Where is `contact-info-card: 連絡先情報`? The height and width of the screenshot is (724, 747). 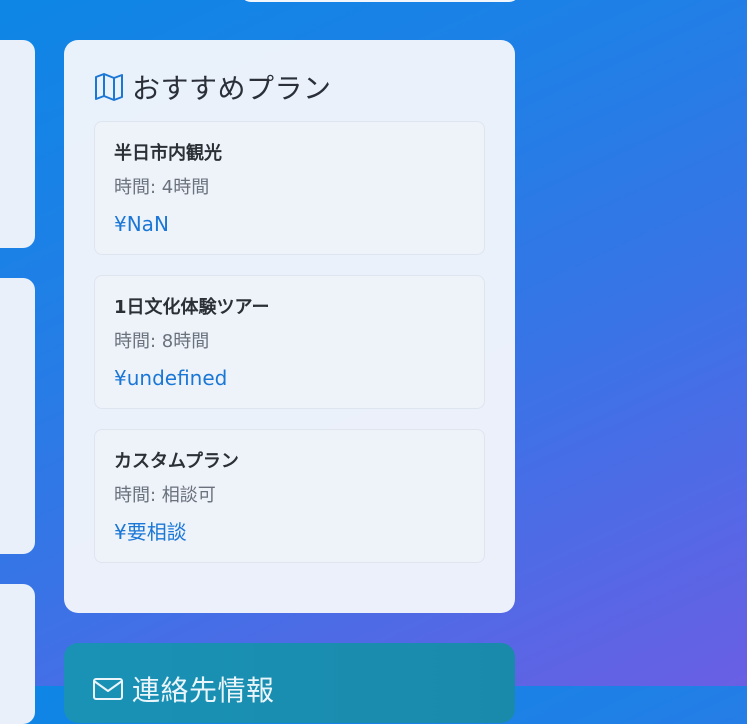
contact-info-card: 連絡先情報 is located at coordinates (289, 683).